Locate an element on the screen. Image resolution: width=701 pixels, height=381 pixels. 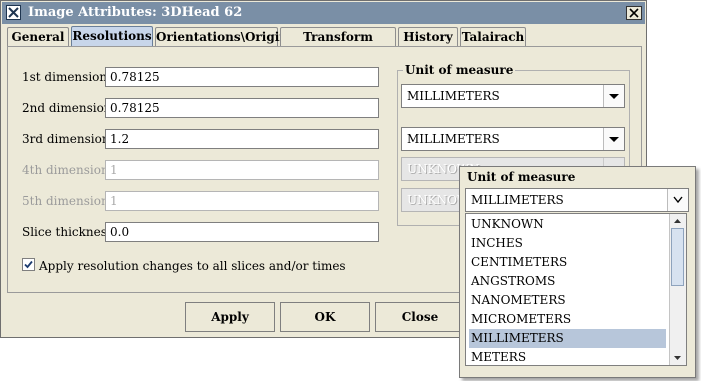
tab-resolutions: Resolutions is located at coordinates (112, 36).